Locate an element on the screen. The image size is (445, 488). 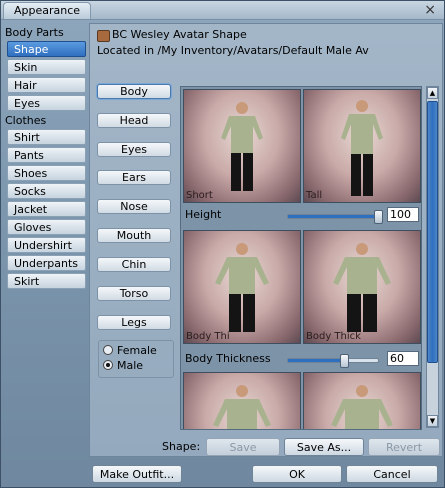
category-shirt: Shirt is located at coordinates (46, 137).